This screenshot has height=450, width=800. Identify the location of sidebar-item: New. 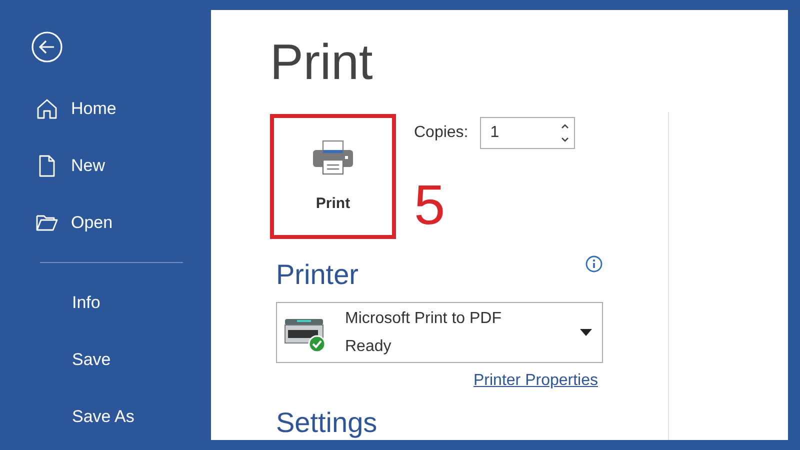
(88, 165).